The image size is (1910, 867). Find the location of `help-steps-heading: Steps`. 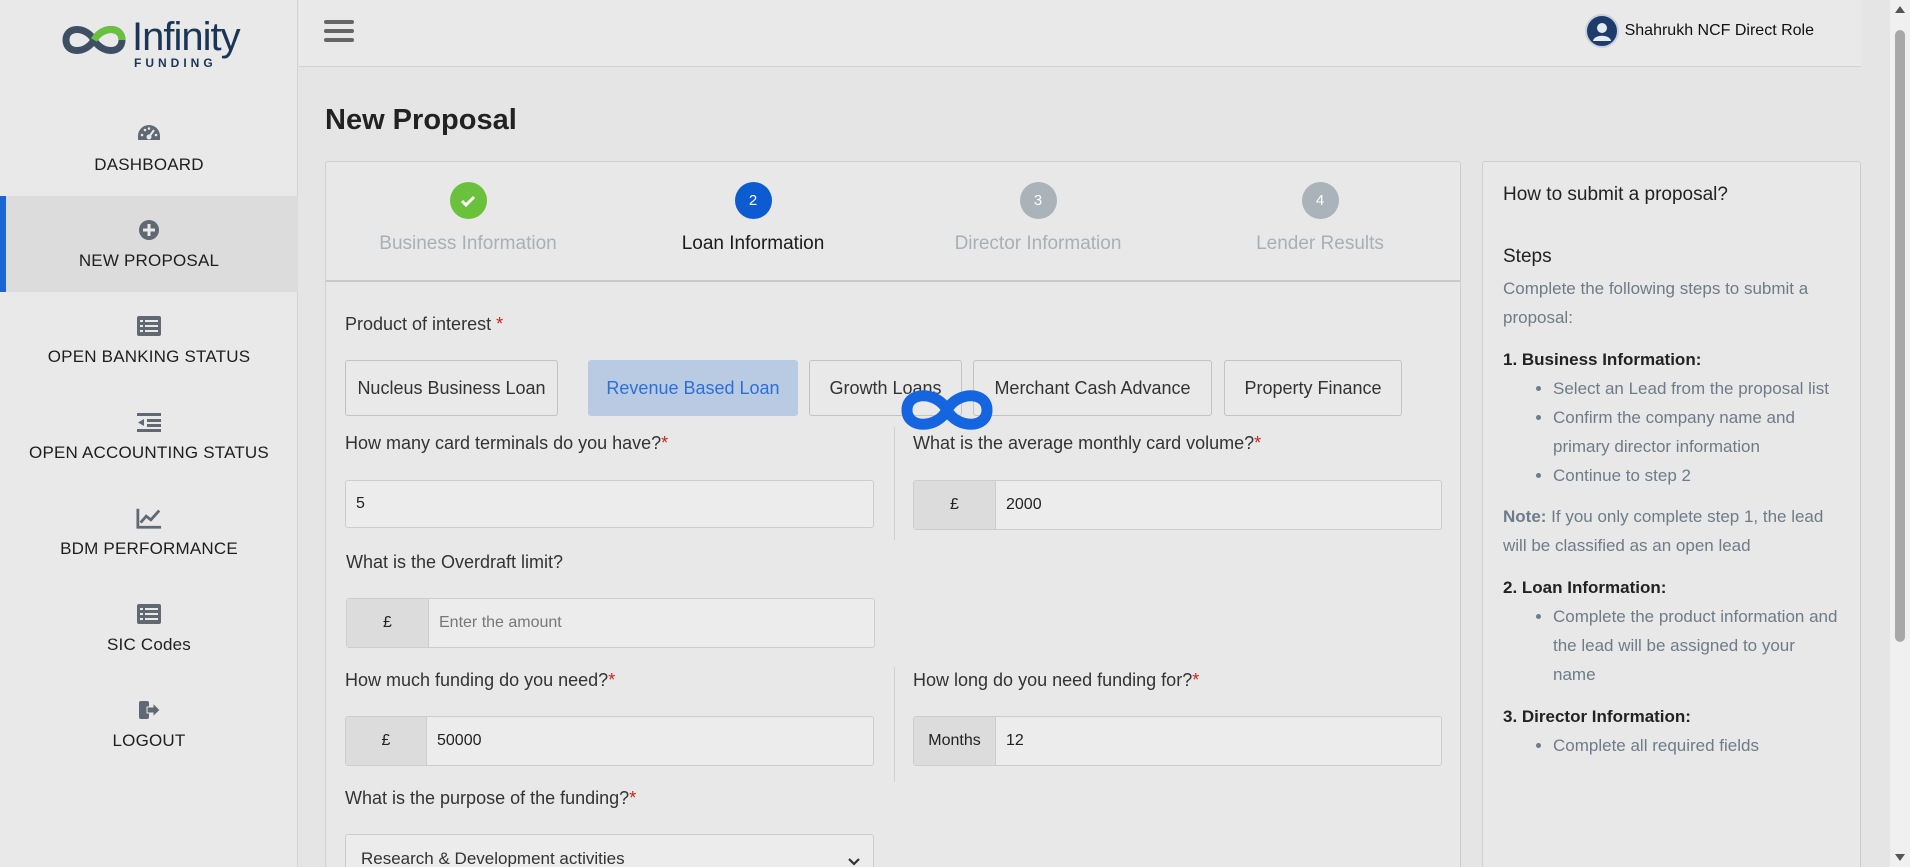

help-steps-heading: Steps is located at coordinates (1527, 256).